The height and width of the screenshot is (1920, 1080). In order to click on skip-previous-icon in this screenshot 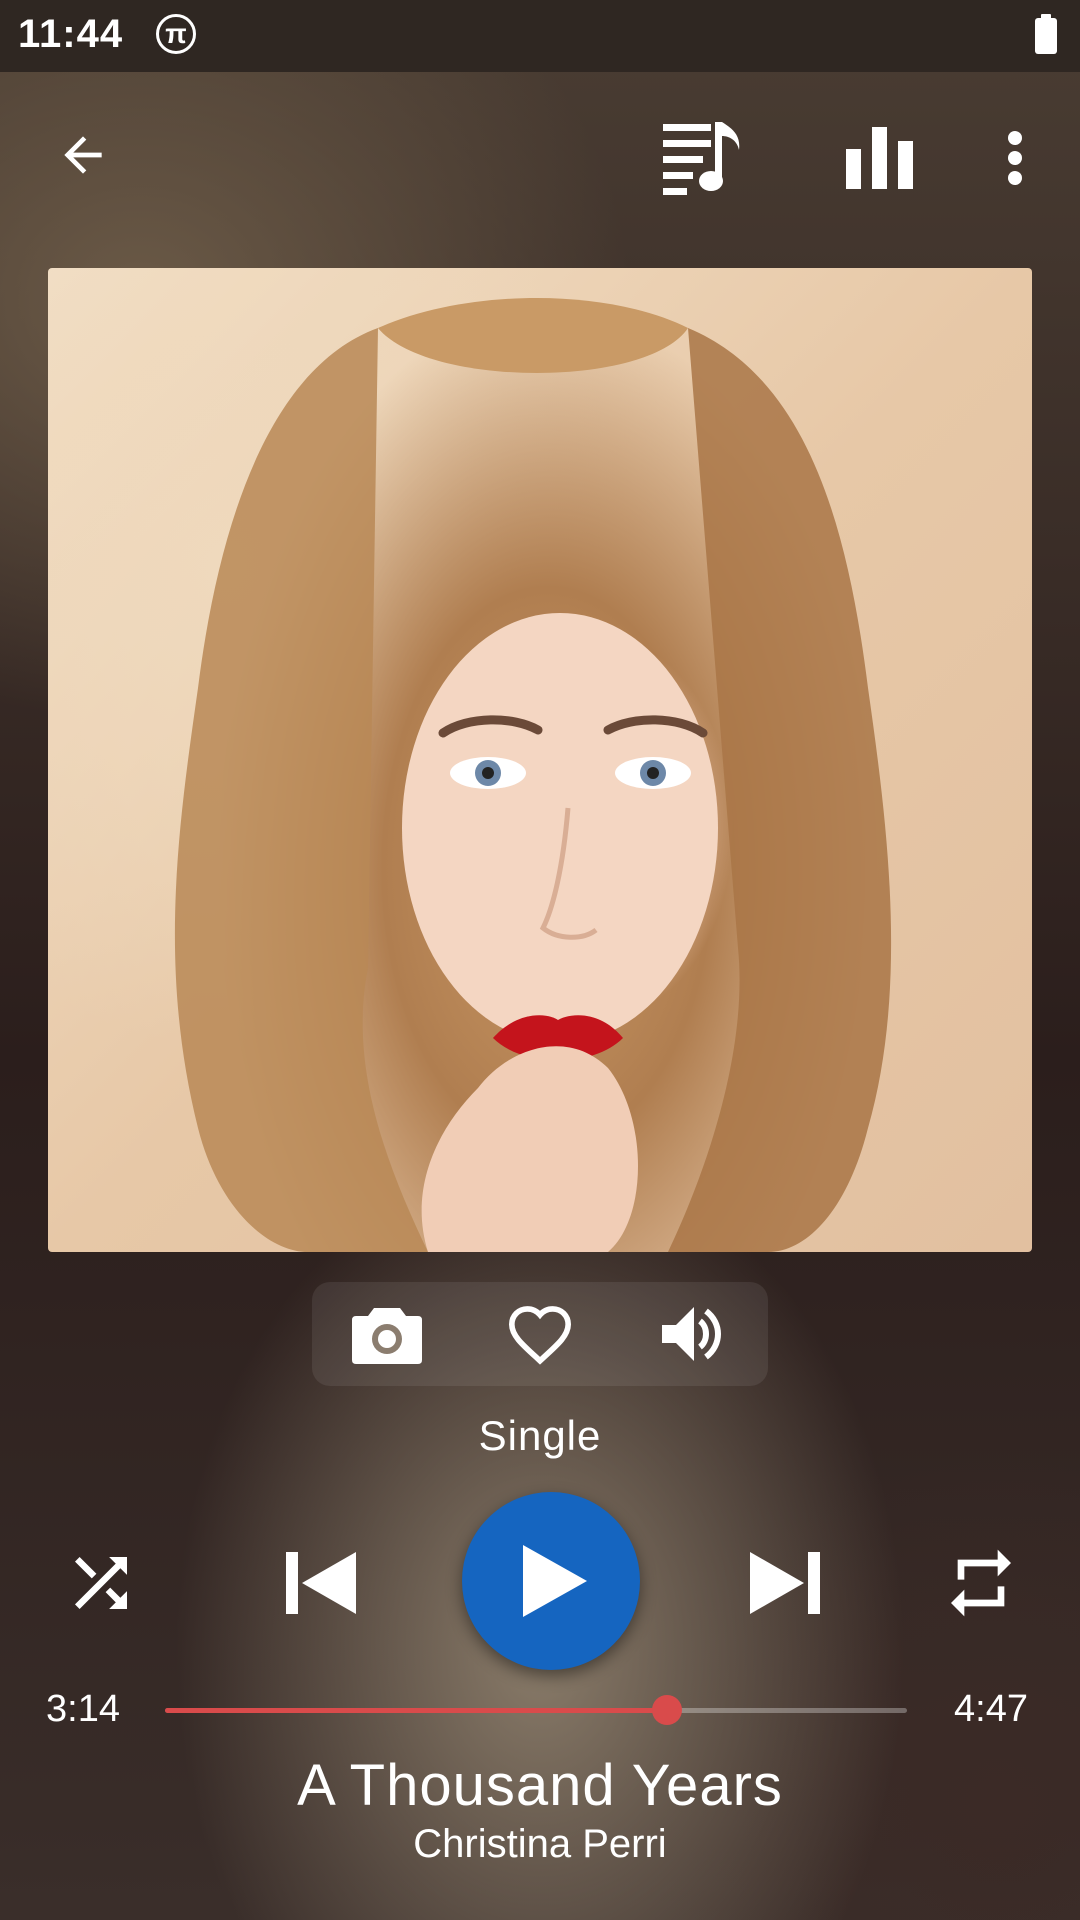, I will do `click(321, 1583)`.